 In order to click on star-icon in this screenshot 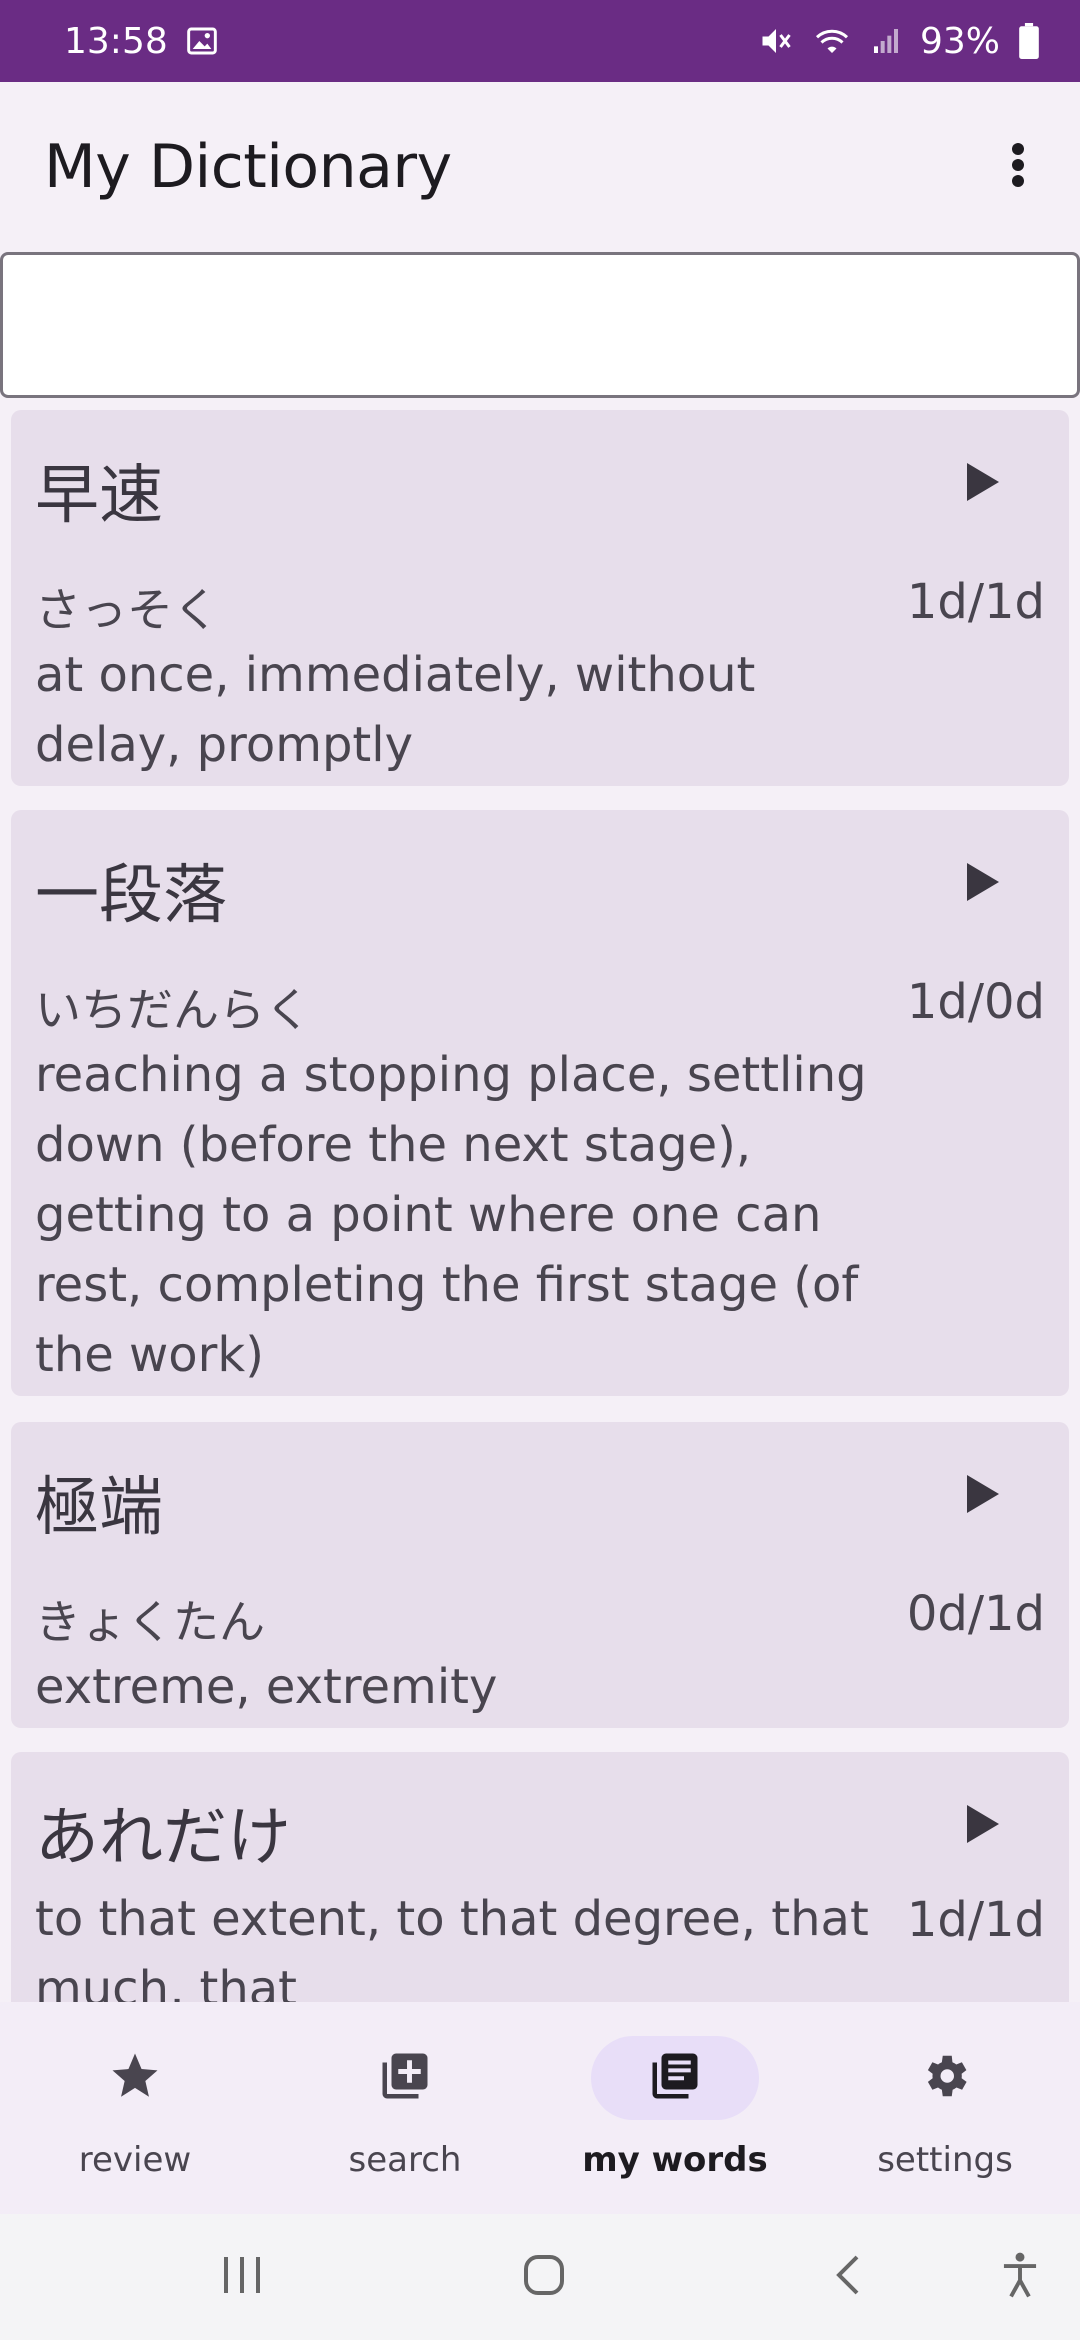, I will do `click(135, 2078)`.